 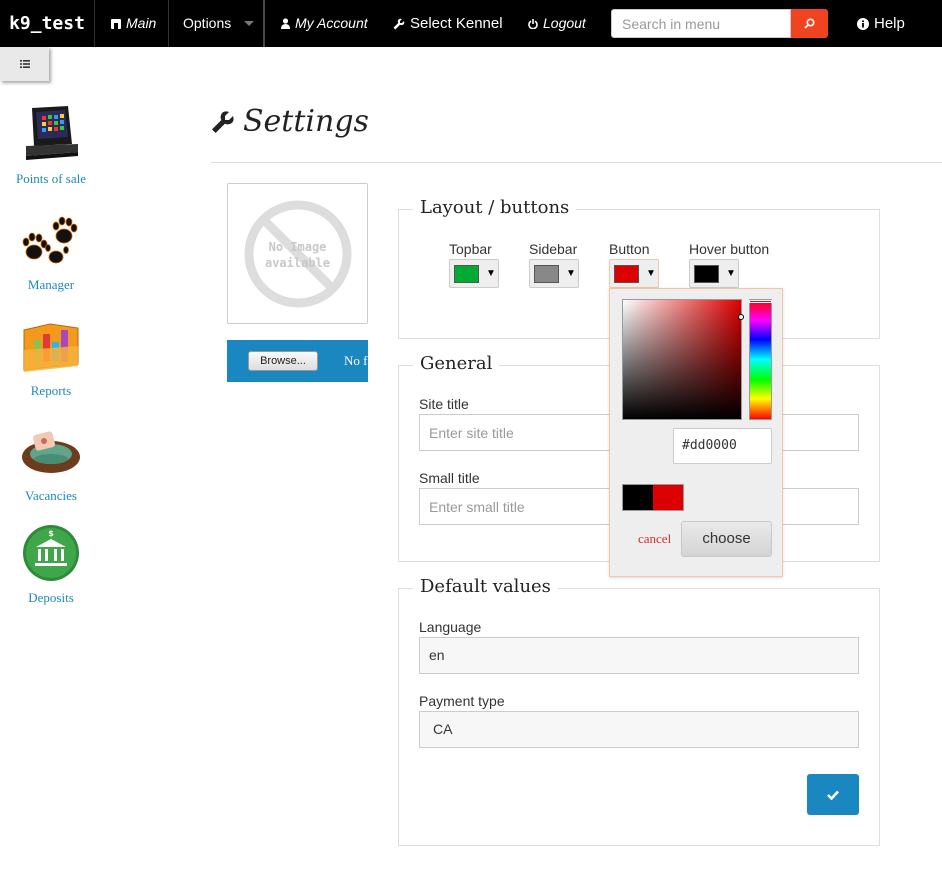 What do you see at coordinates (629, 249) in the screenshot?
I see `color-label: Button` at bounding box center [629, 249].